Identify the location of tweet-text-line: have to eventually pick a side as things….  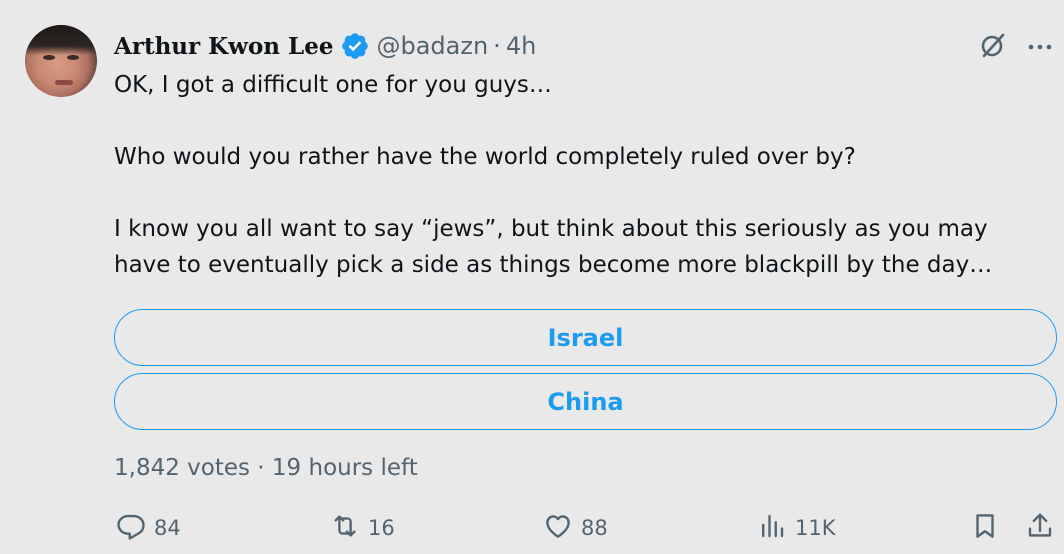
(553, 265).